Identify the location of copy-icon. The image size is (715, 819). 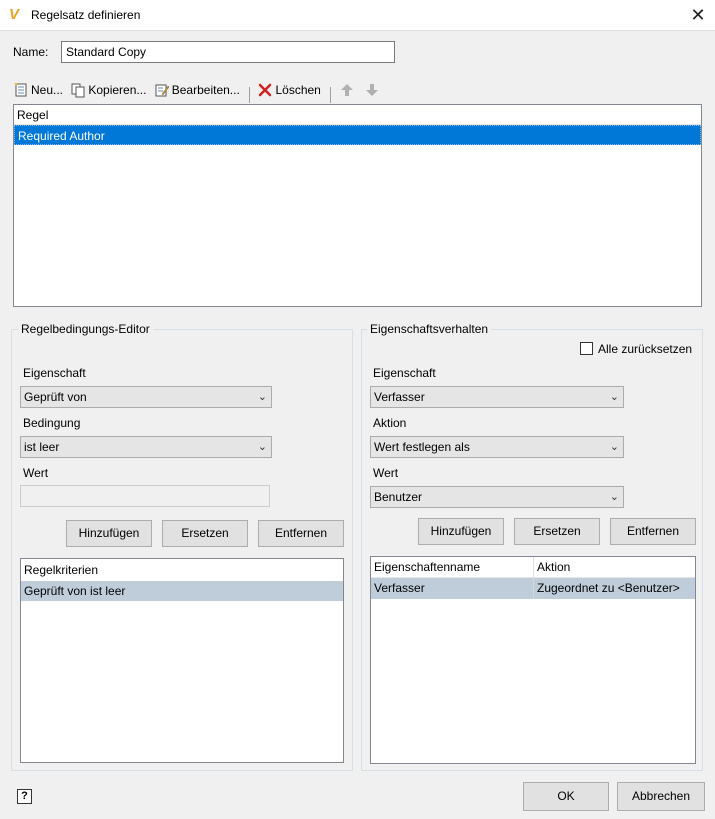
(78, 90).